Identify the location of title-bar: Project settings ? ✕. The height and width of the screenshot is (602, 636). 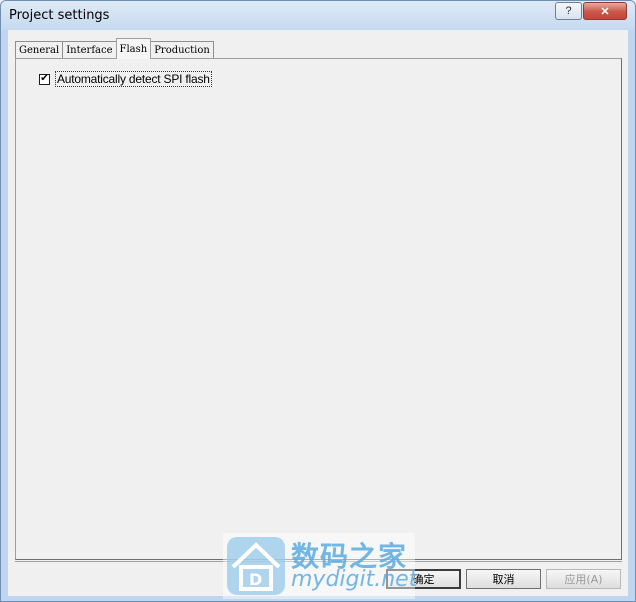
(318, 15).